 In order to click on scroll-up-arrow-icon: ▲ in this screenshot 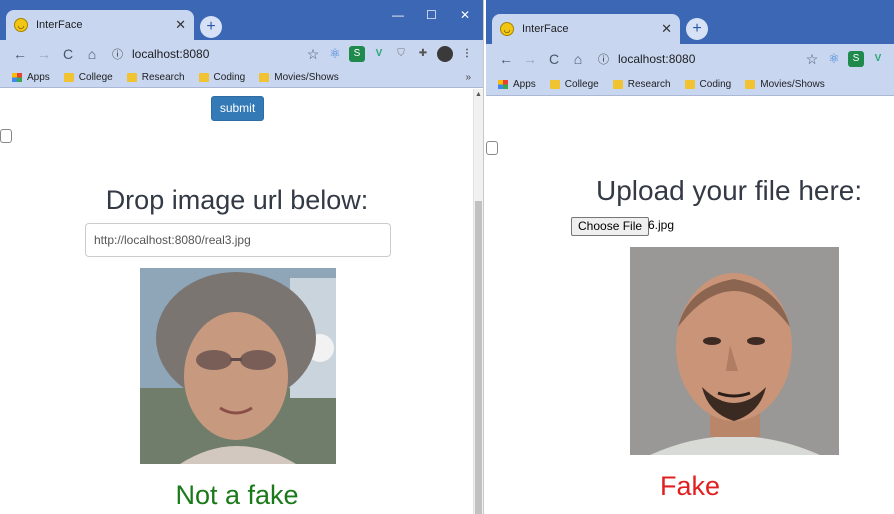, I will do `click(478, 94)`.